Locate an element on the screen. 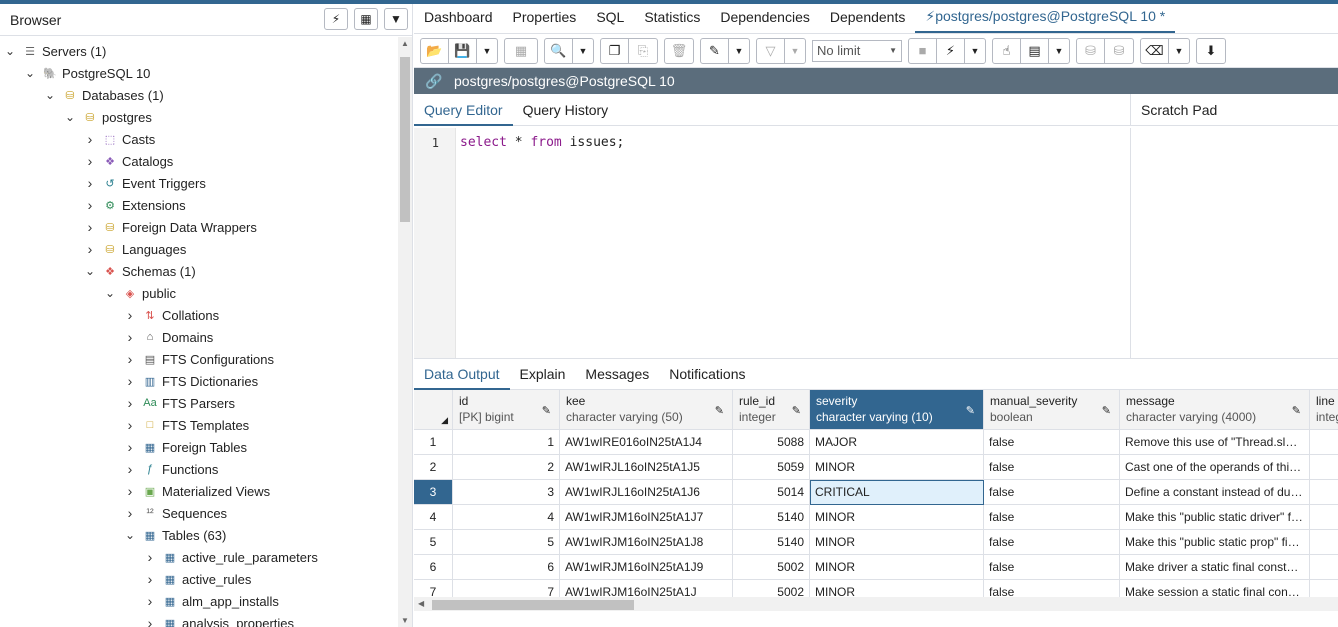  cell-rule-id: 5059 is located at coordinates (771, 467).